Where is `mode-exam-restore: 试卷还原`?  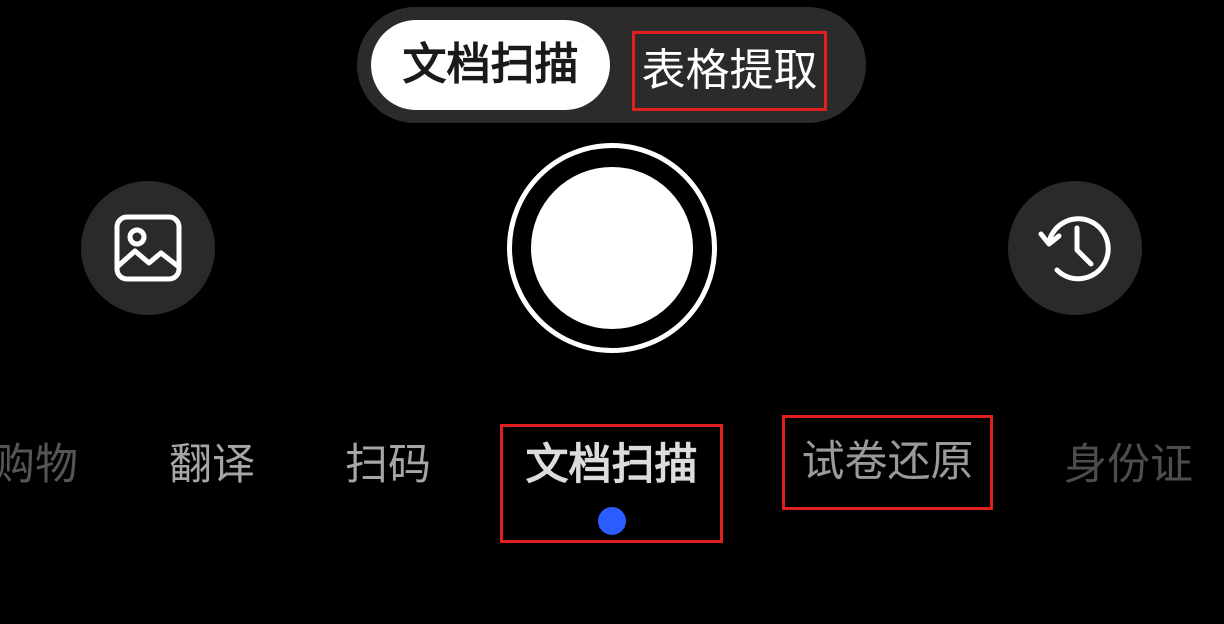
mode-exam-restore: 试卷还原 is located at coordinates (887, 462).